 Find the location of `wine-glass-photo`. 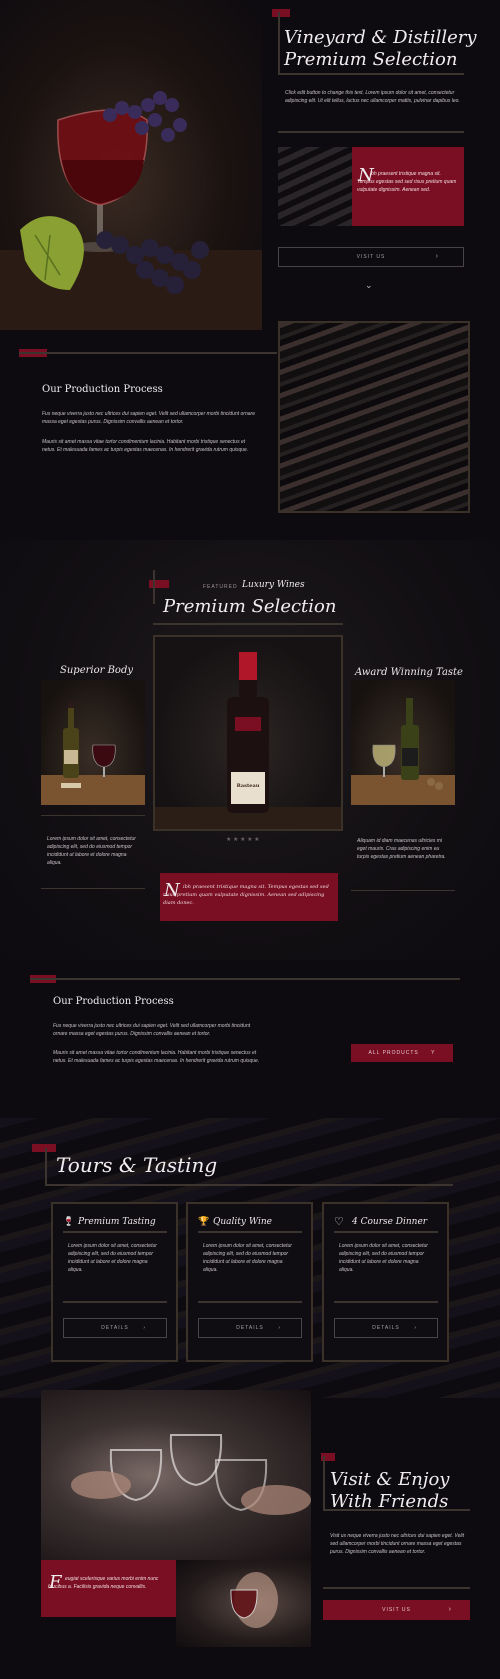

wine-glass-photo is located at coordinates (131, 165).